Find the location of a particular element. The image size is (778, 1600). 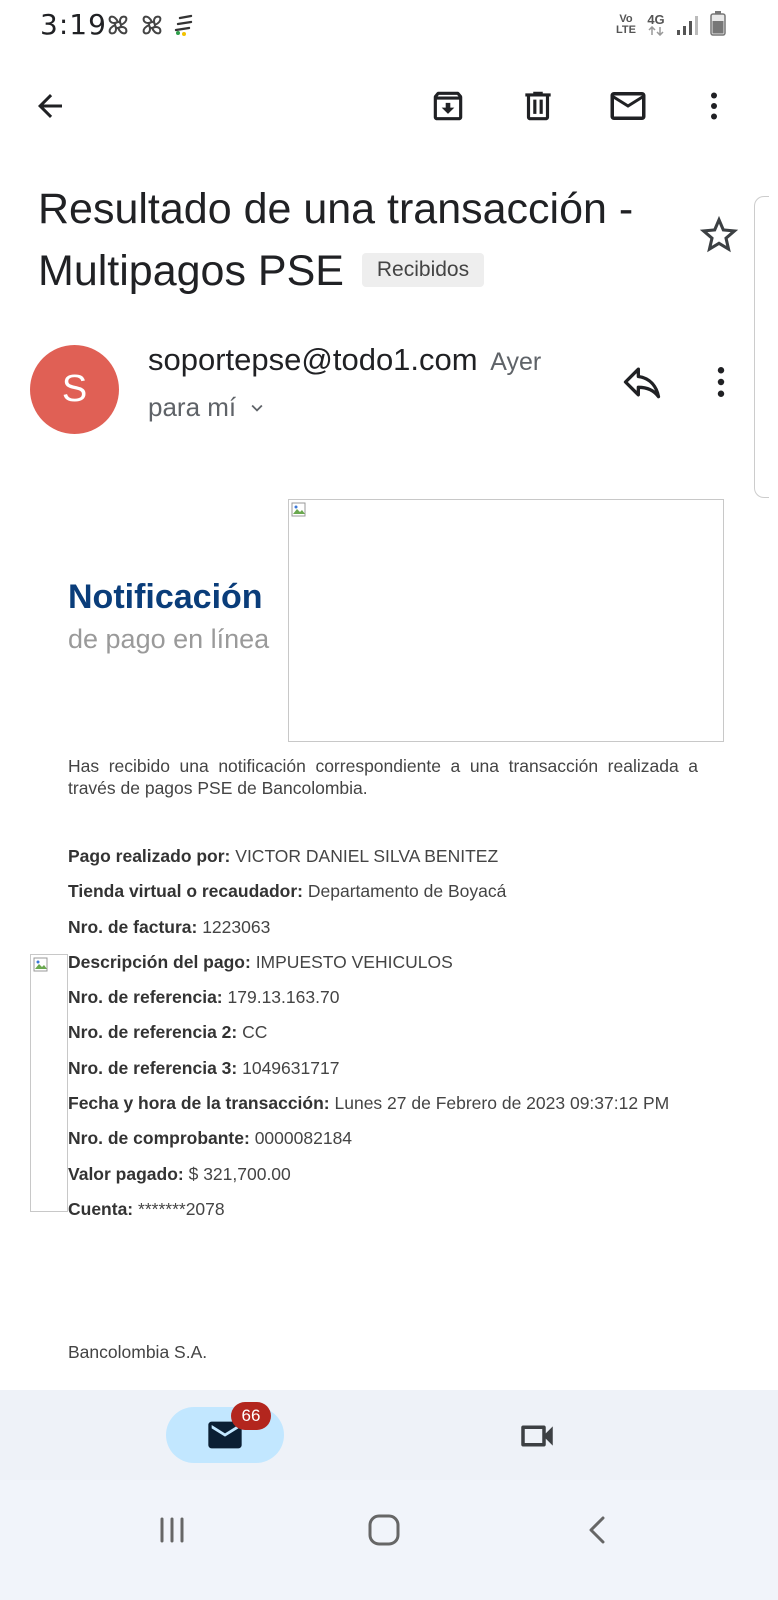

detail-row: Nro. de referencia: 179.13.163.70 is located at coordinates (408, 1004).